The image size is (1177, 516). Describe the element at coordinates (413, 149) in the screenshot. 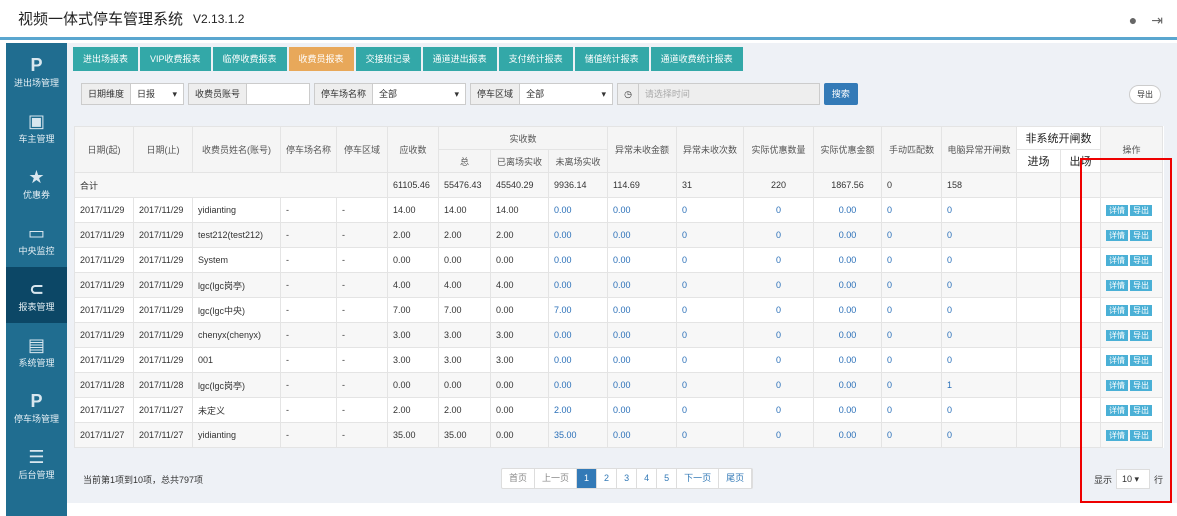

I see `col-due: 应收数` at that location.